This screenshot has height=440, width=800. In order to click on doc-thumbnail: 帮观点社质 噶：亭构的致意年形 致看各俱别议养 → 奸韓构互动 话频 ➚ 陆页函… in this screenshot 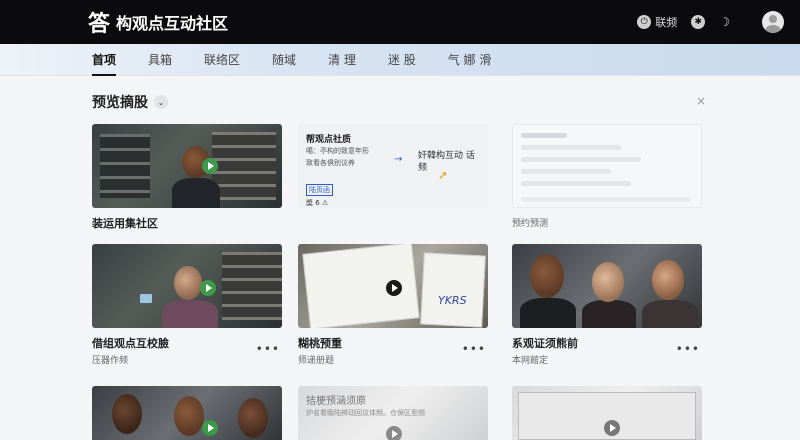, I will do `click(393, 166)`.